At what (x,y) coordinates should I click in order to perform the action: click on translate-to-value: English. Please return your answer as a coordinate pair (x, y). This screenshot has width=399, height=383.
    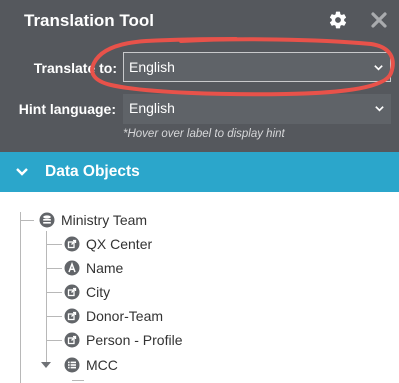
    Looking at the image, I should click on (152, 67).